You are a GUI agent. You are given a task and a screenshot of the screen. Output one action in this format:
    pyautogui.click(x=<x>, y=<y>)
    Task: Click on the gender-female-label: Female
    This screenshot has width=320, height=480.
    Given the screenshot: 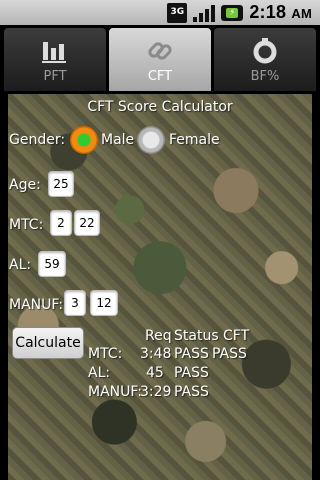 What is the action you would take?
    pyautogui.click(x=194, y=140)
    